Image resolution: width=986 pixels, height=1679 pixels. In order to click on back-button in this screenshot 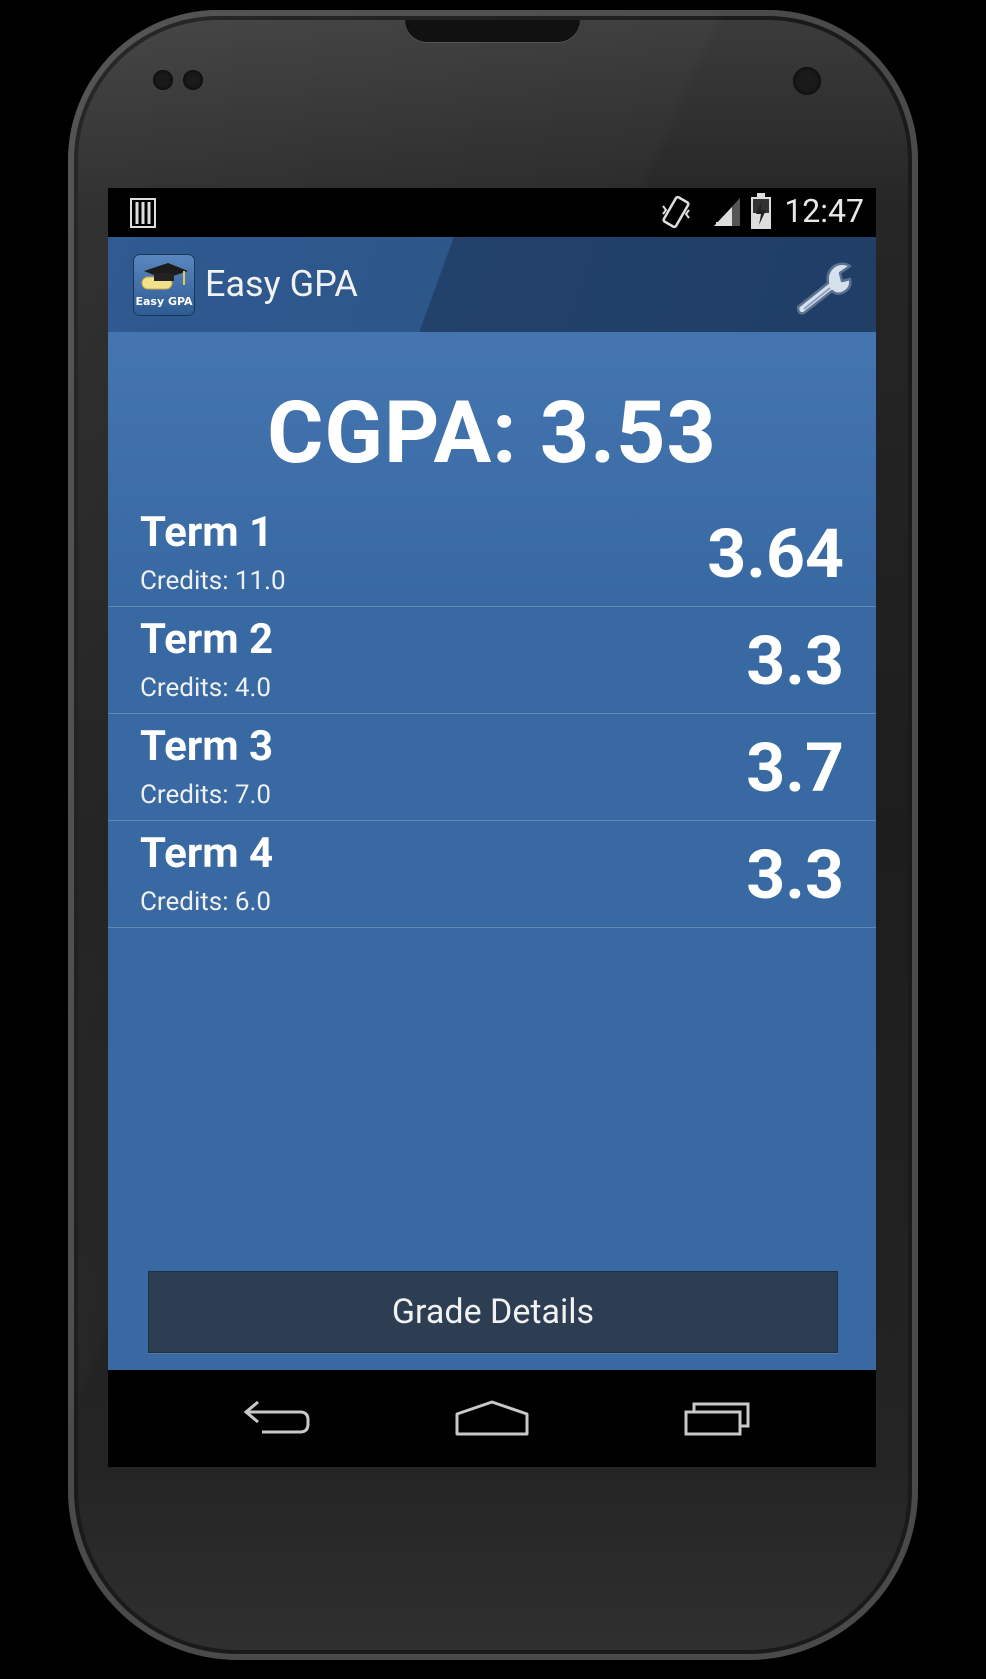, I will do `click(275, 1420)`.